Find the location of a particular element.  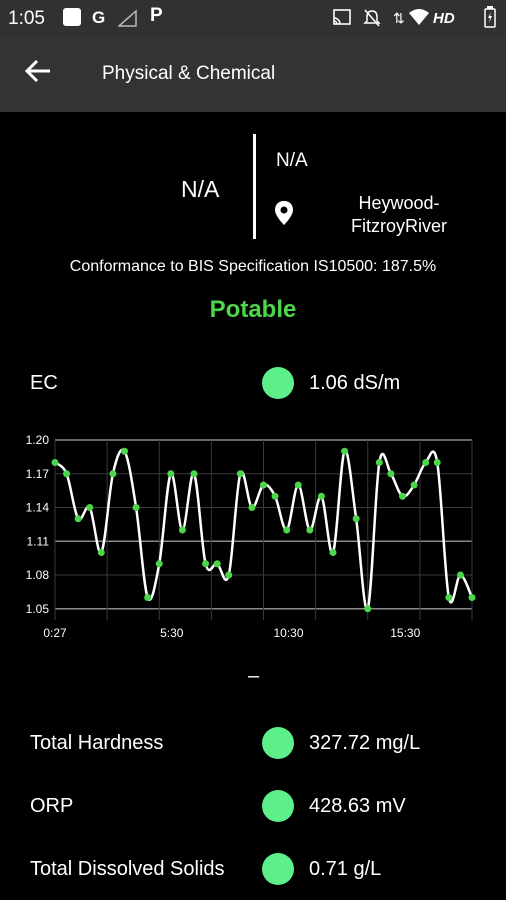

station-value-right: N/A is located at coordinates (292, 160).